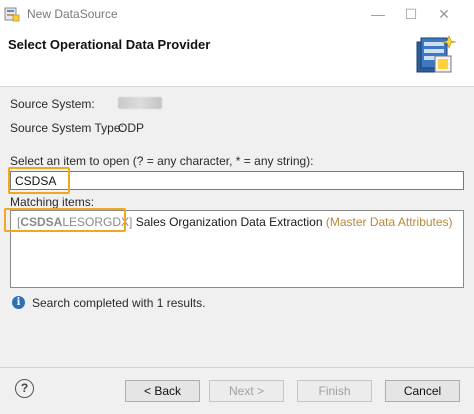 The width and height of the screenshot is (474, 414). Describe the element at coordinates (334, 391) in the screenshot. I see `finish-button: Finish` at that location.